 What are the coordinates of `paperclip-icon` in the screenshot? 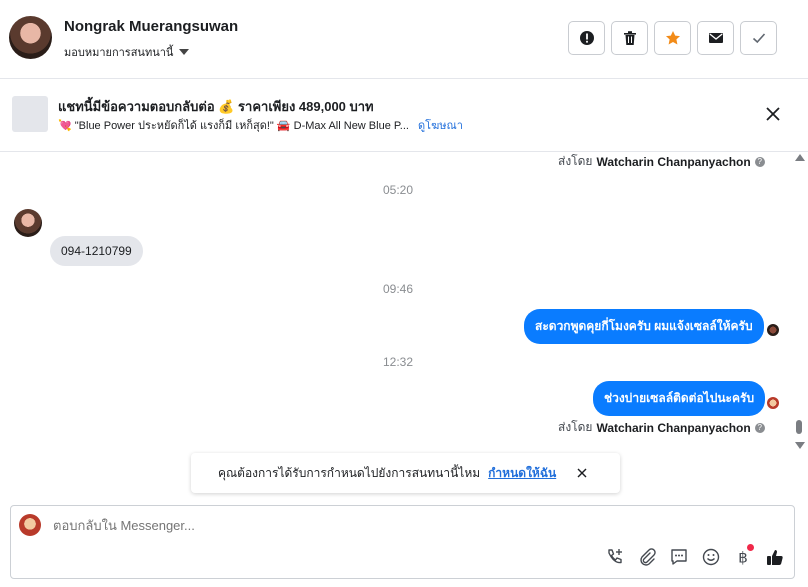 It's located at (648, 557).